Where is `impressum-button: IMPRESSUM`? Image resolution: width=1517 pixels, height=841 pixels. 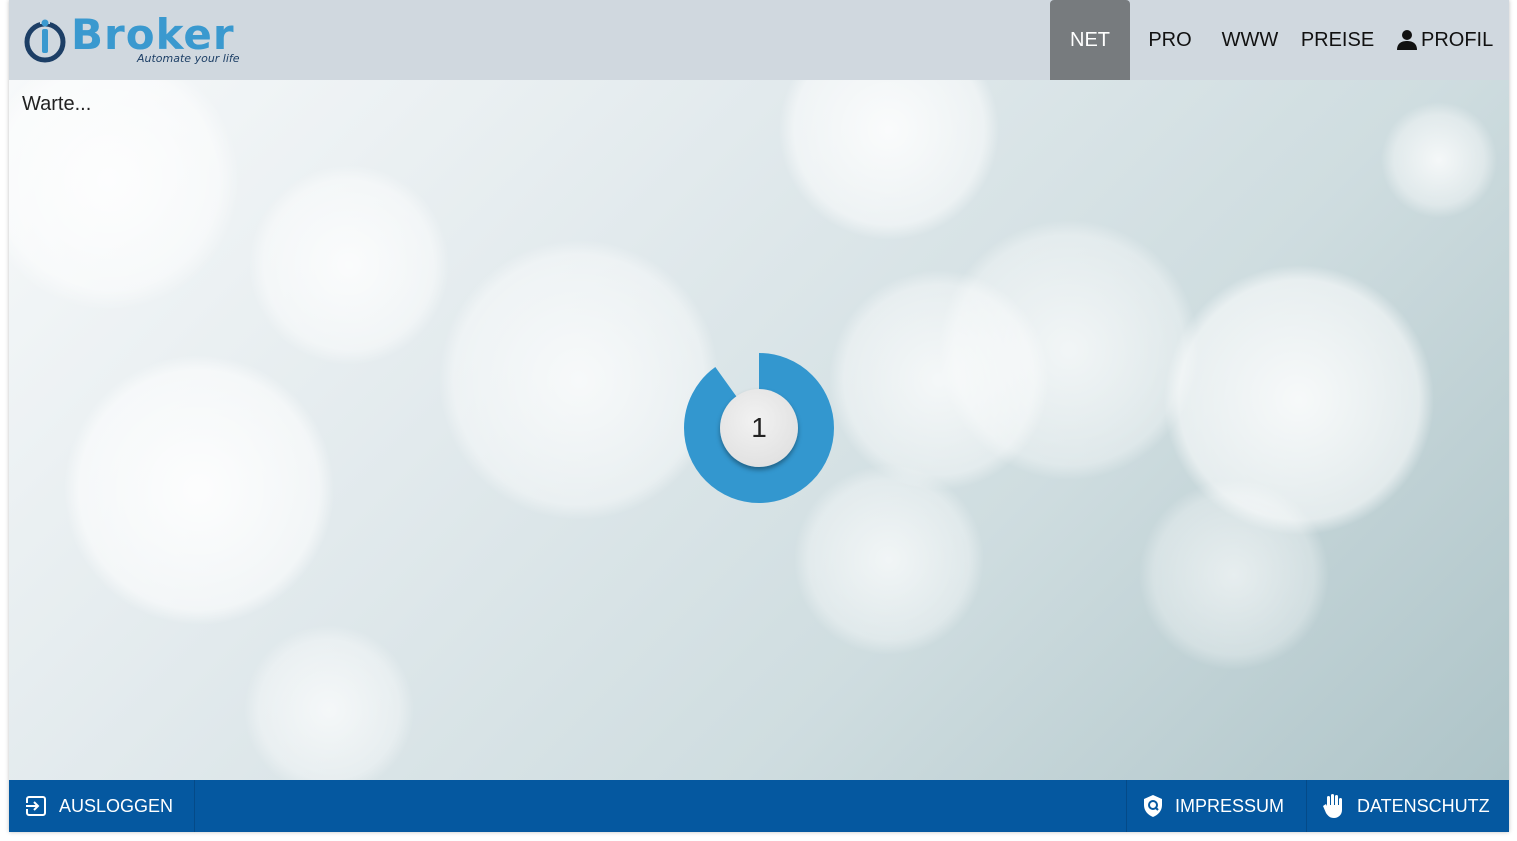 impressum-button: IMPRESSUM is located at coordinates (1216, 806).